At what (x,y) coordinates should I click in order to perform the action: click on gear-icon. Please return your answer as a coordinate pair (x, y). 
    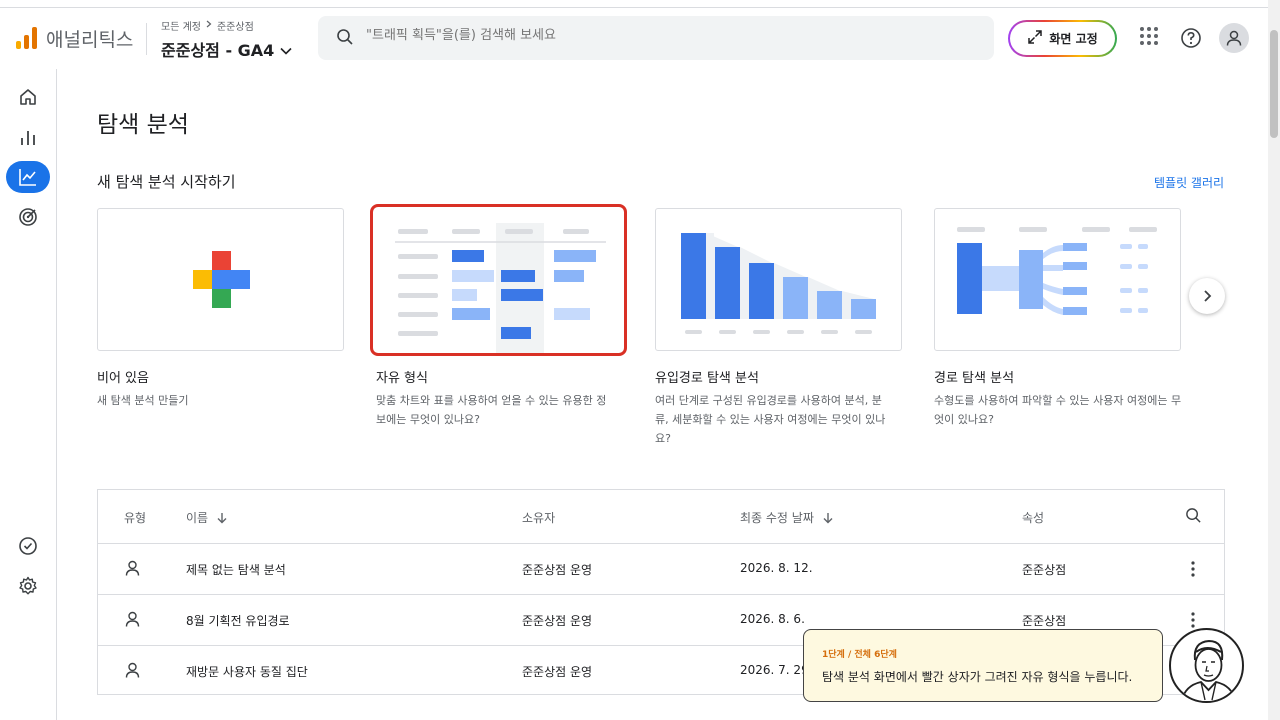
    Looking at the image, I should click on (28, 585).